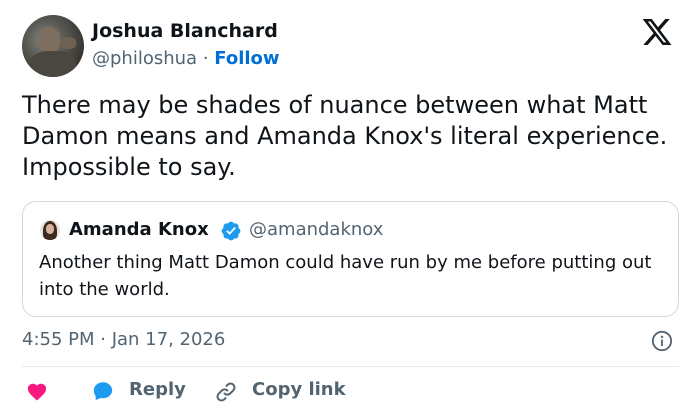  I want to click on verified-badge-icon, so click(231, 231).